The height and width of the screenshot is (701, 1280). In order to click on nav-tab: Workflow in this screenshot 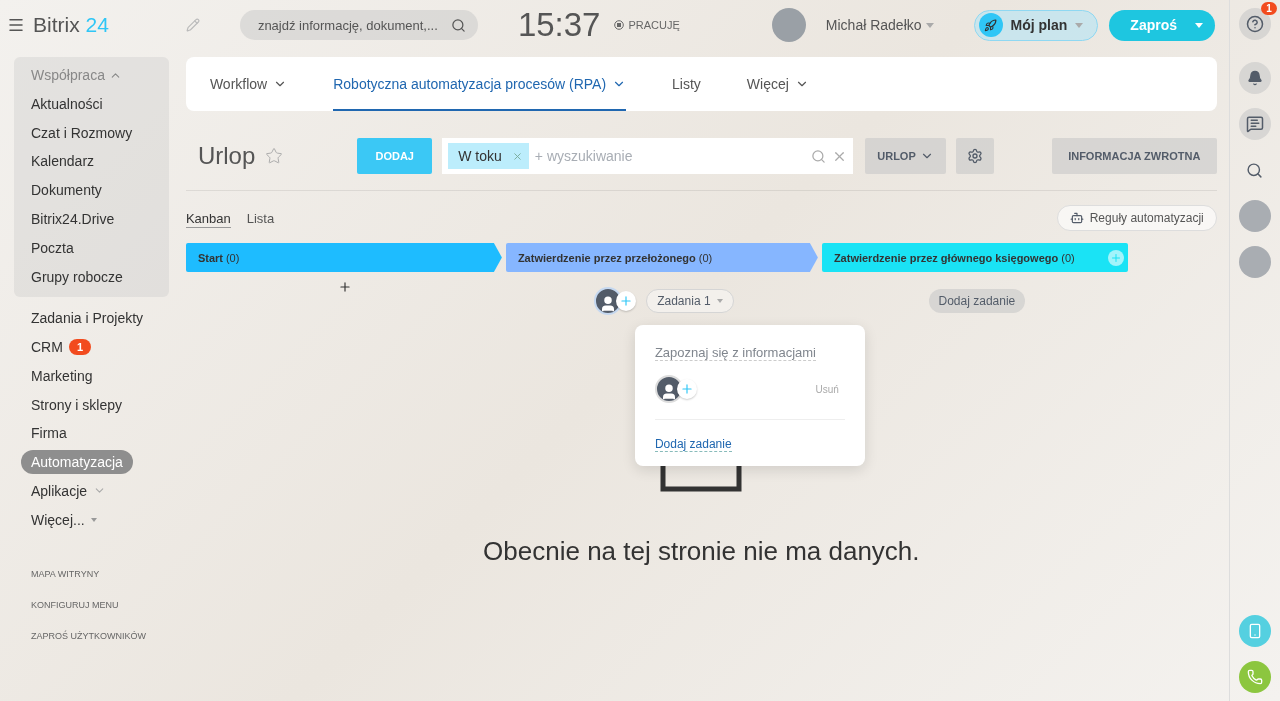, I will do `click(248, 84)`.